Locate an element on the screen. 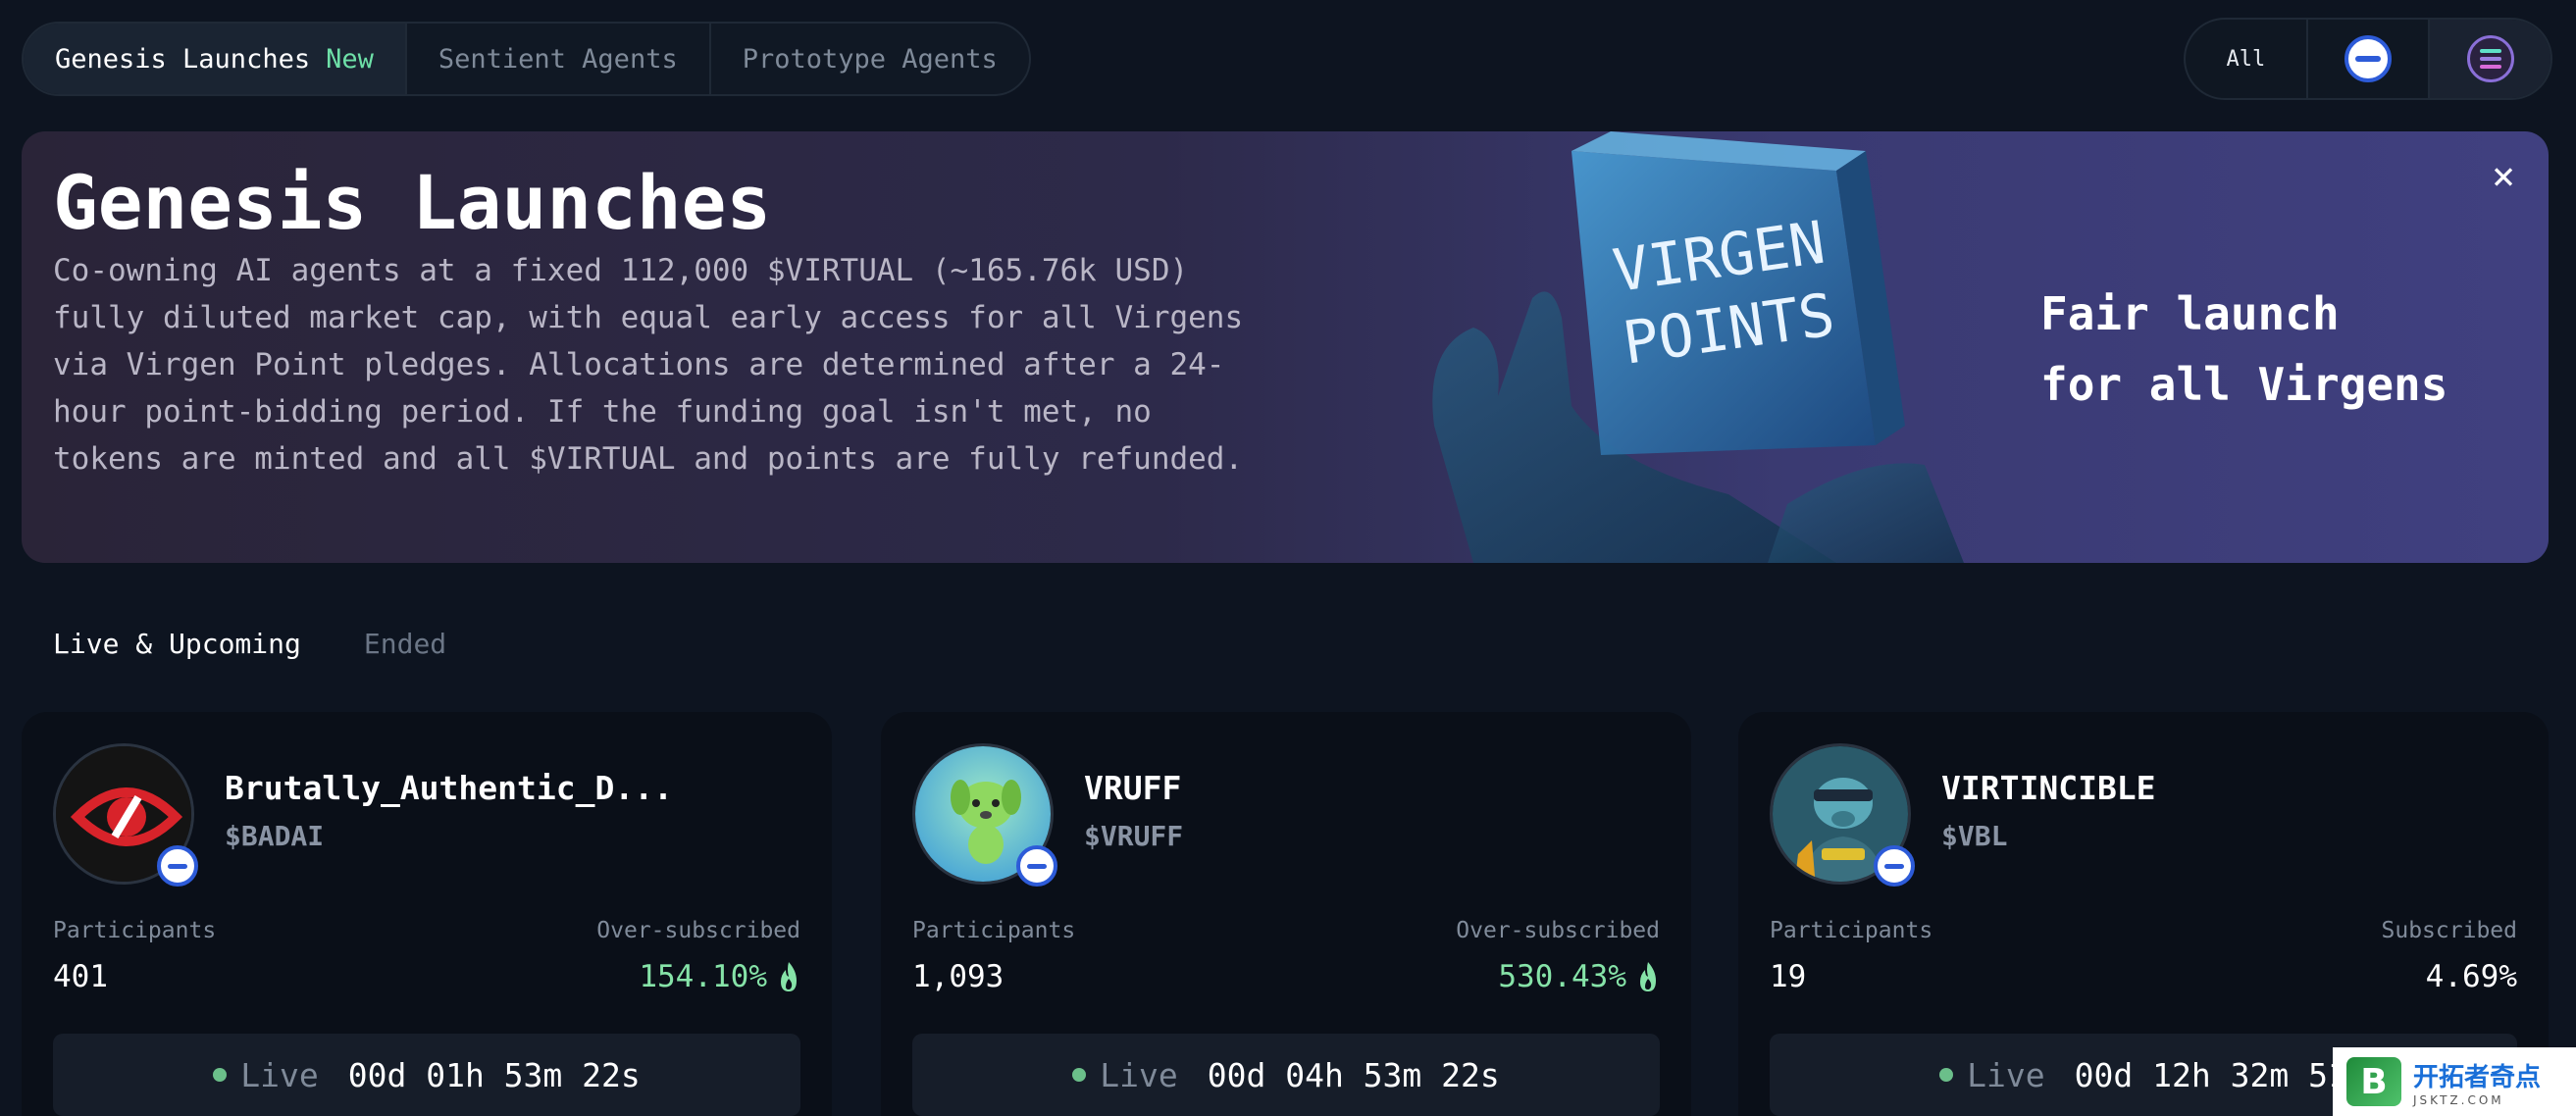  countdown-box: Live 00d 04h 53m 22s is located at coordinates (1286, 1075).